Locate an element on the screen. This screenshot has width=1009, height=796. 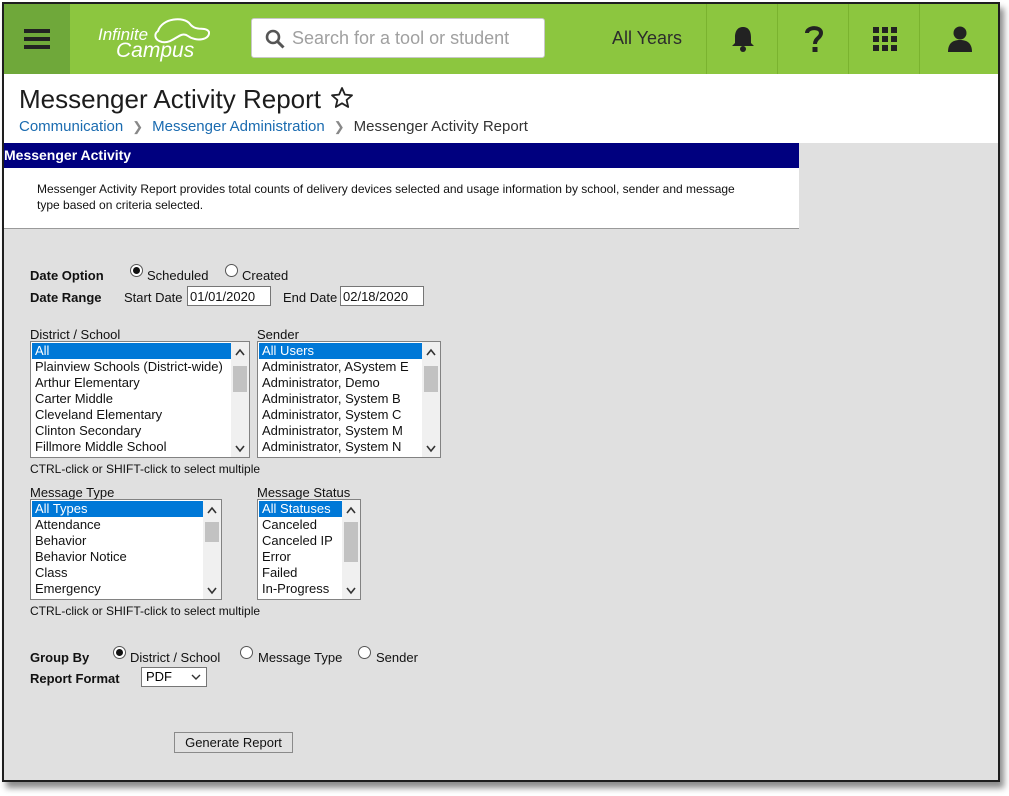
notifications-button is located at coordinates (742, 39).